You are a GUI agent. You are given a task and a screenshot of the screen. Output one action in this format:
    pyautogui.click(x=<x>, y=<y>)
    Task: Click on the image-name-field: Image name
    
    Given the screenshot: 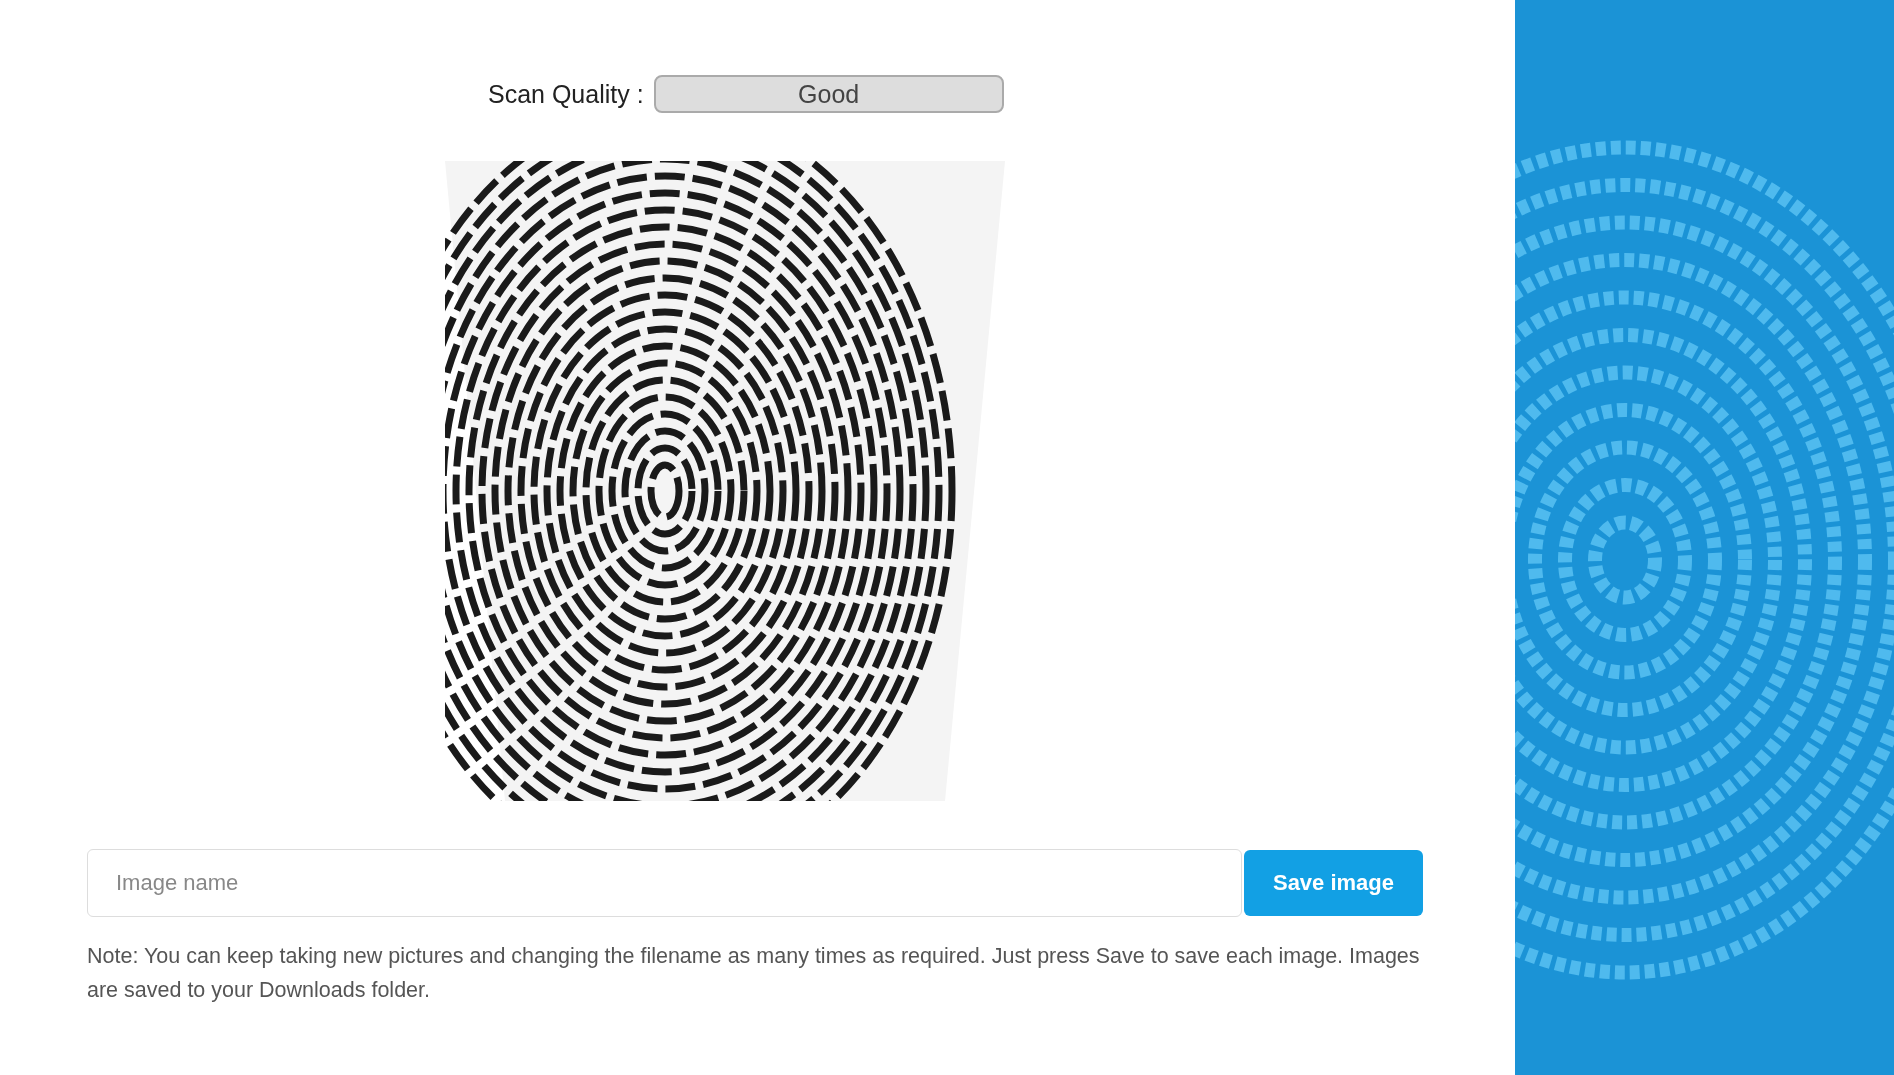 What is the action you would take?
    pyautogui.click(x=664, y=883)
    